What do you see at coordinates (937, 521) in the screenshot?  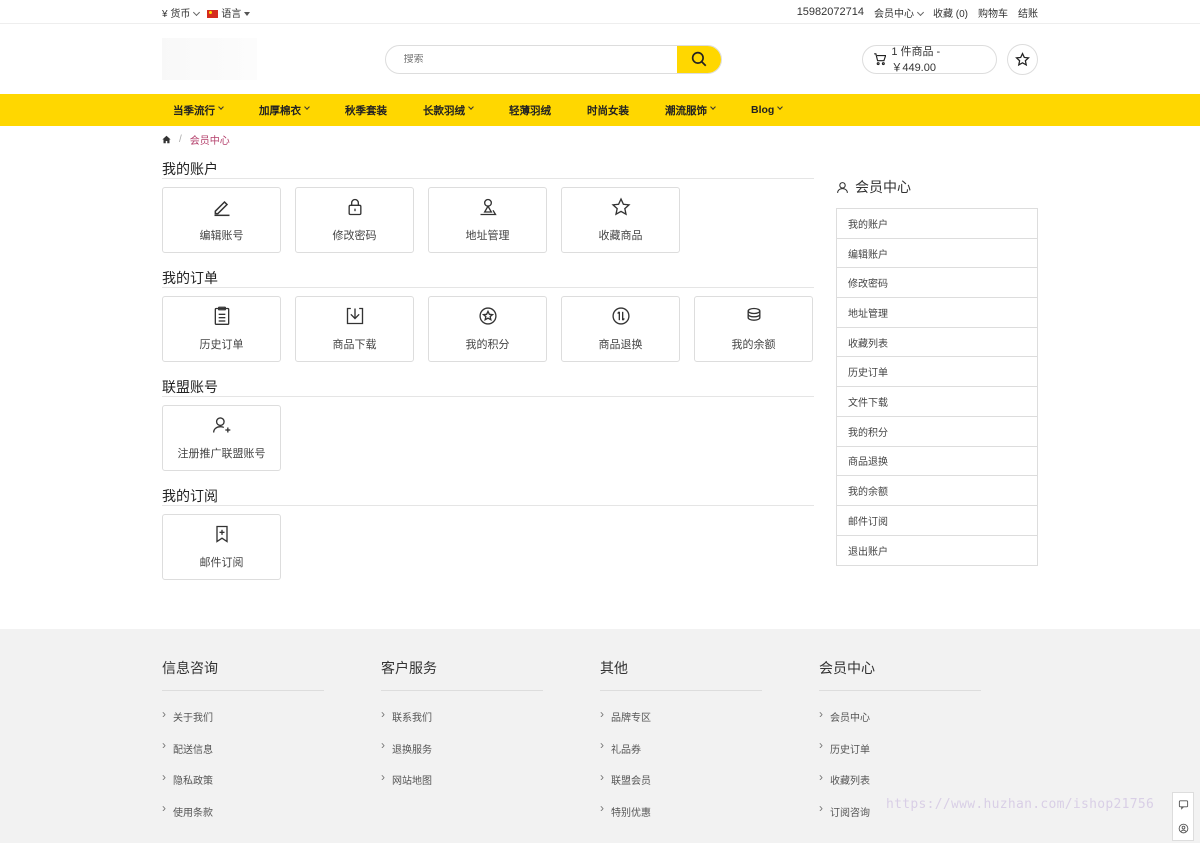 I see `sidebar-item-newsletter: 邮件订阅` at bounding box center [937, 521].